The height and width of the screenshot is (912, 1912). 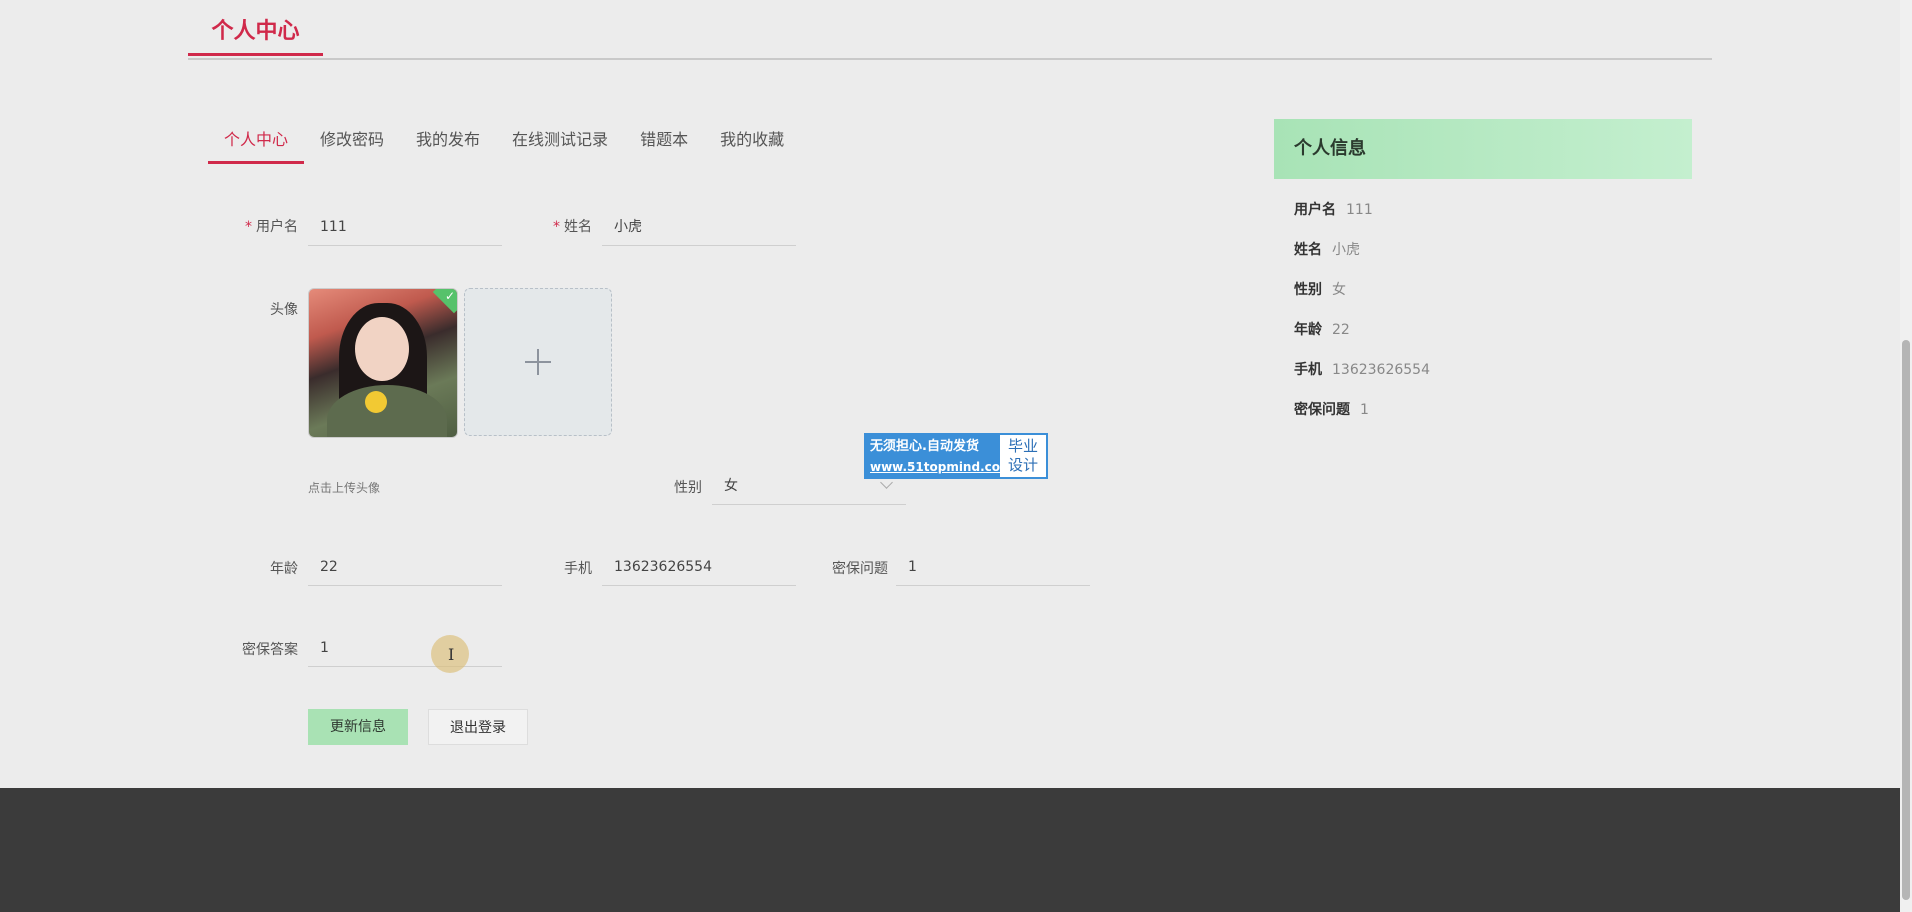 What do you see at coordinates (993, 567) in the screenshot?
I see `security-question-input: 1` at bounding box center [993, 567].